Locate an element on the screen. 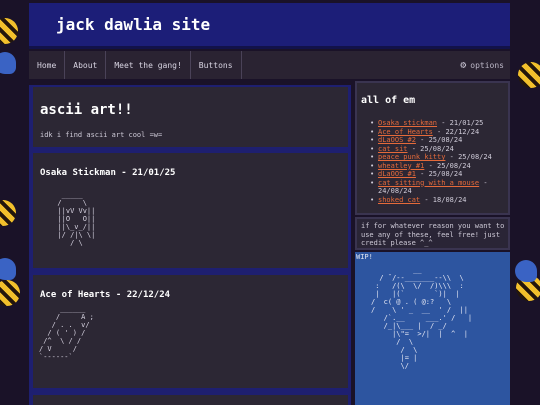 The width and height of the screenshot is (540, 405). art-index-item: cat sitting with a mouse - 24/08/24 is located at coordinates (435, 187).